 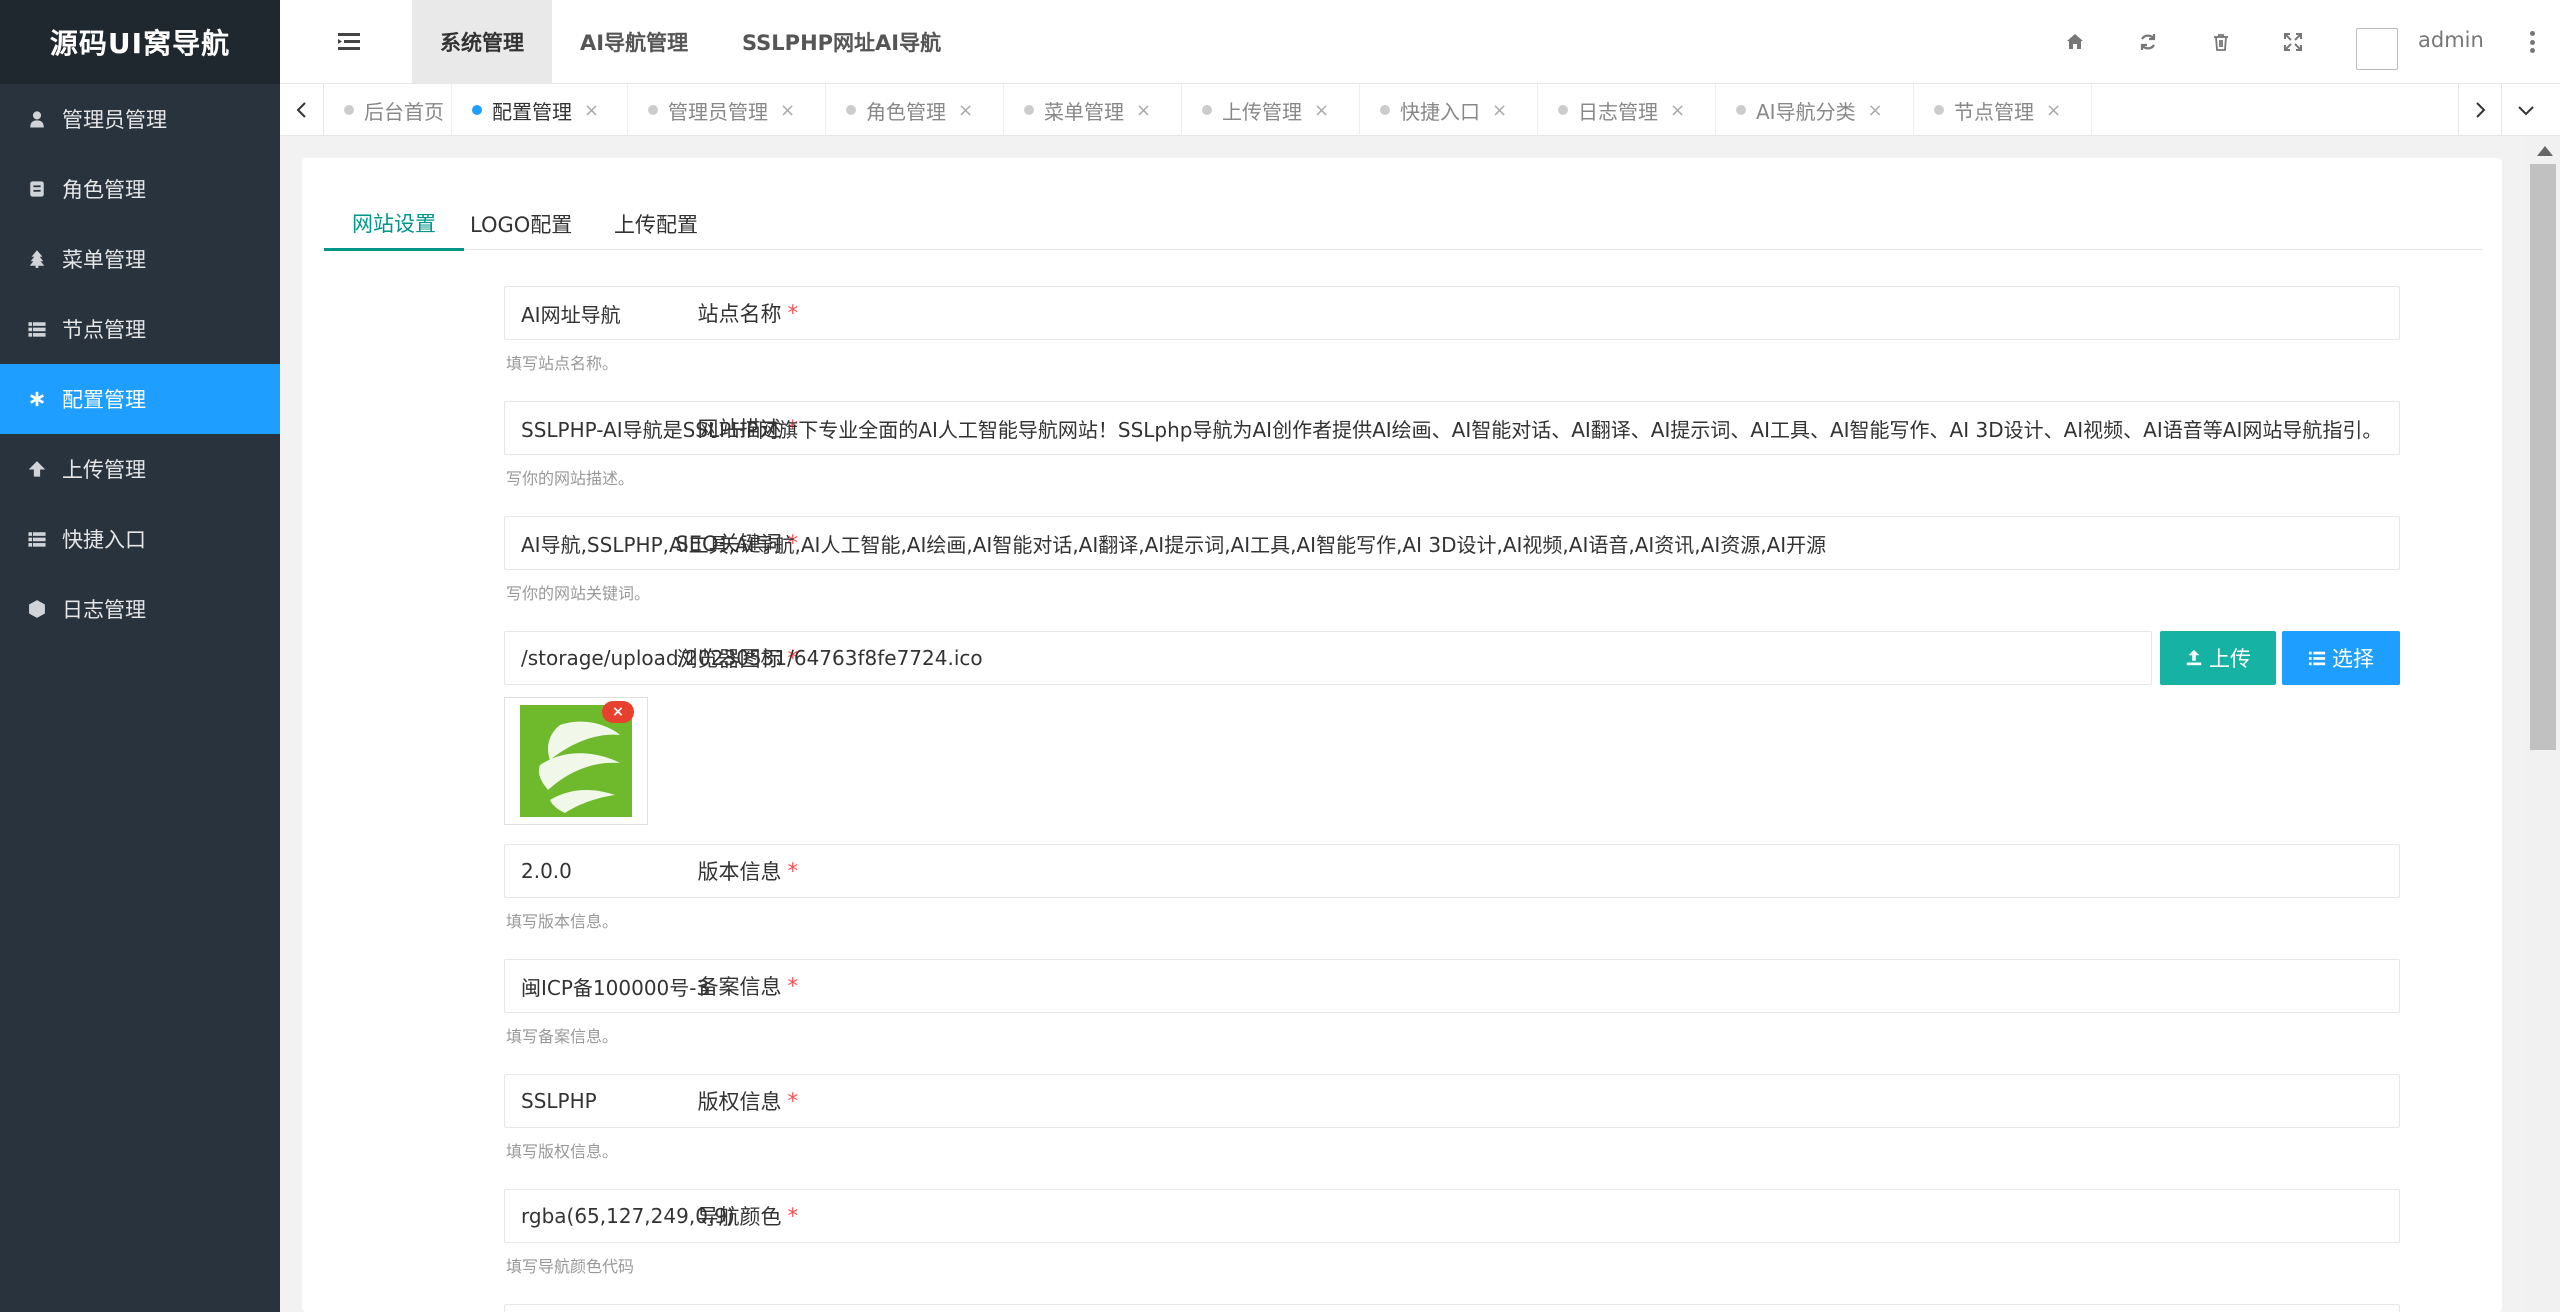 What do you see at coordinates (1440, 111) in the screenshot?
I see `page-tab-label: 快捷入口` at bounding box center [1440, 111].